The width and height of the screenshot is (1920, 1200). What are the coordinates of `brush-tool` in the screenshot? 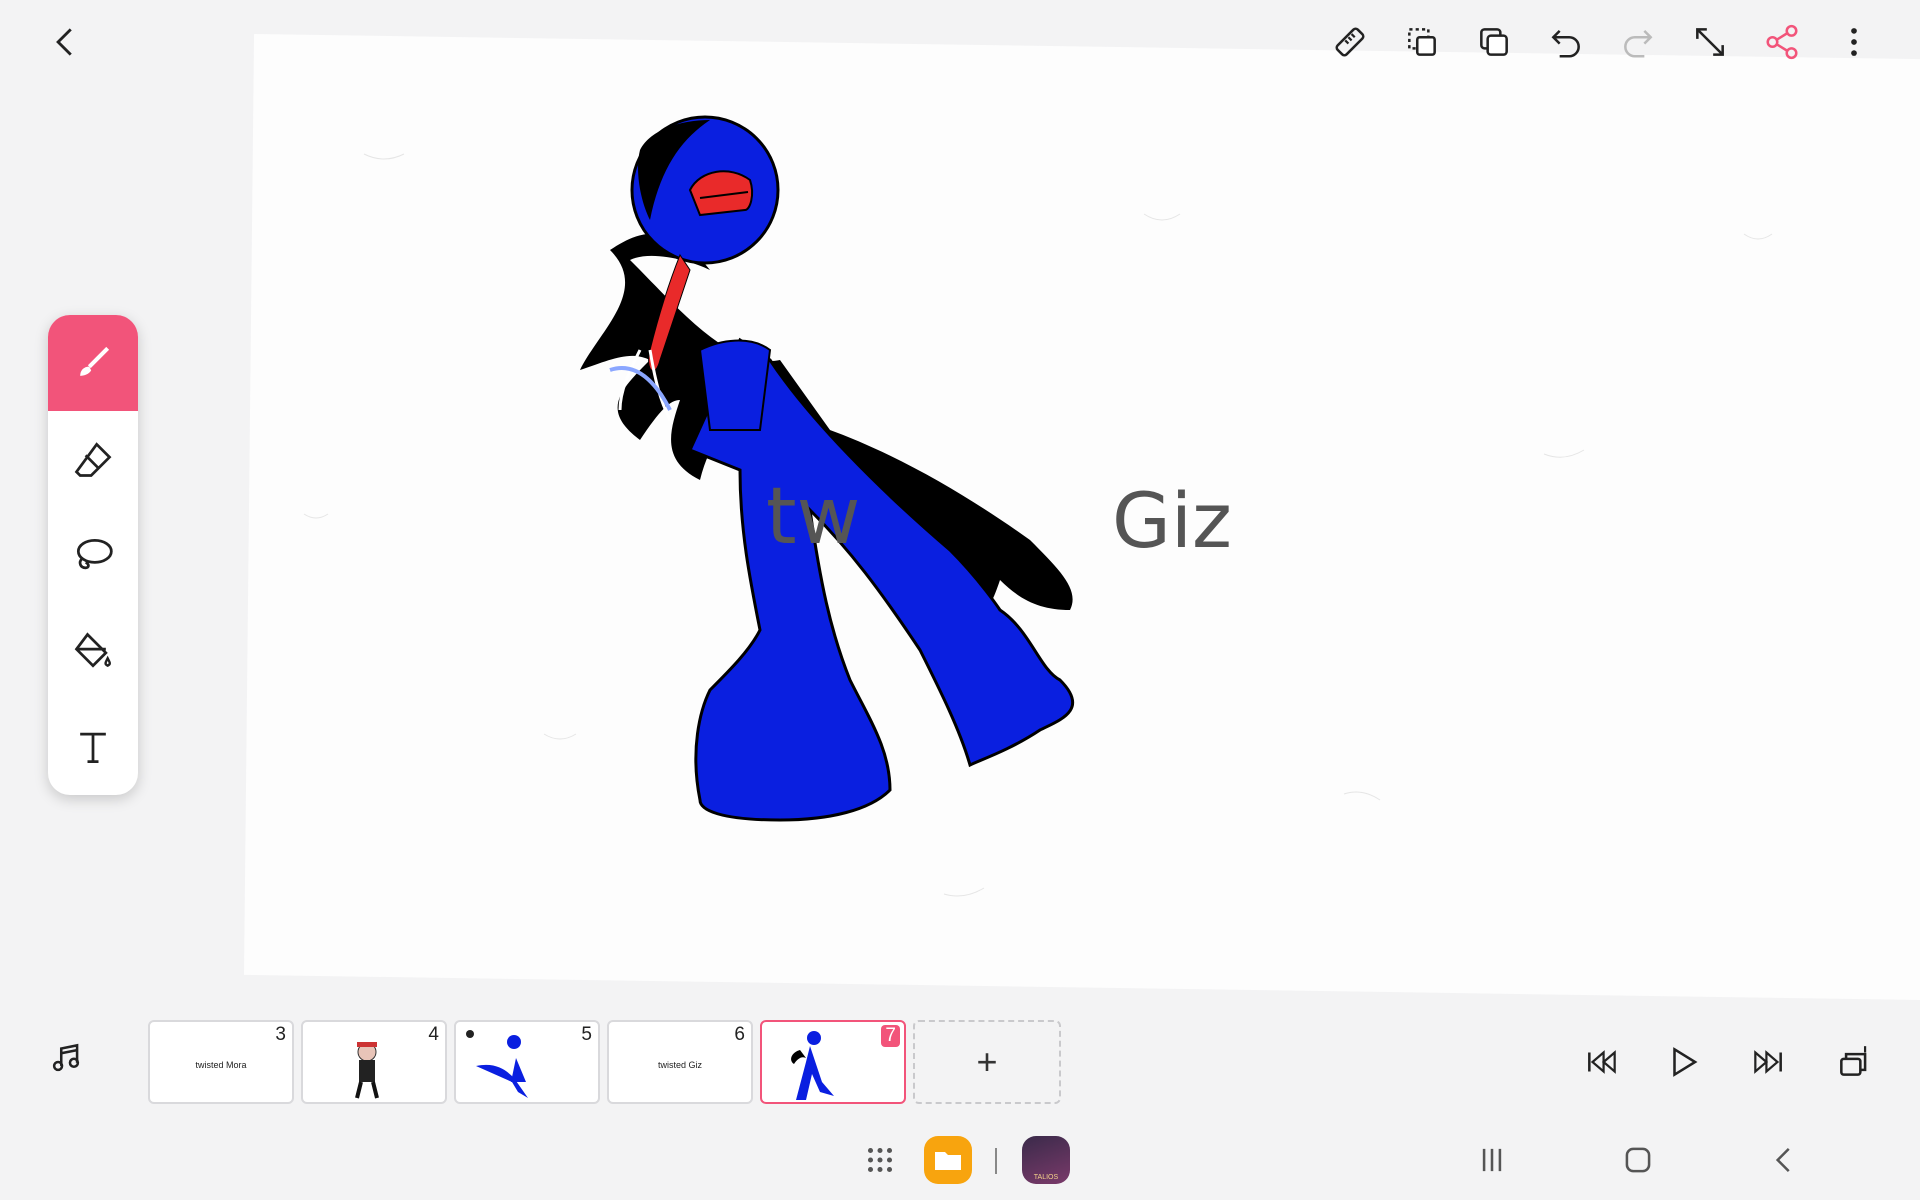 It's located at (93, 363).